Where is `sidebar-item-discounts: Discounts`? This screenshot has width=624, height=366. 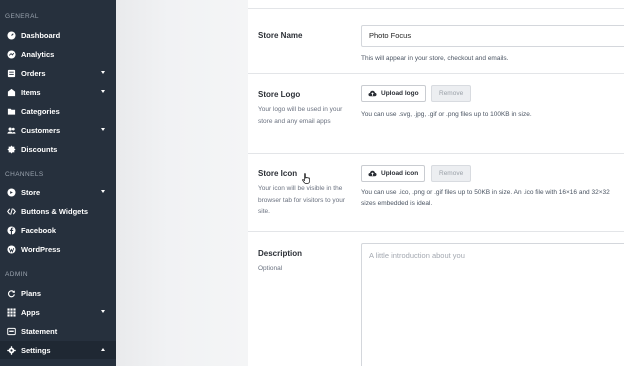
sidebar-item-discounts: Discounts is located at coordinates (58, 149).